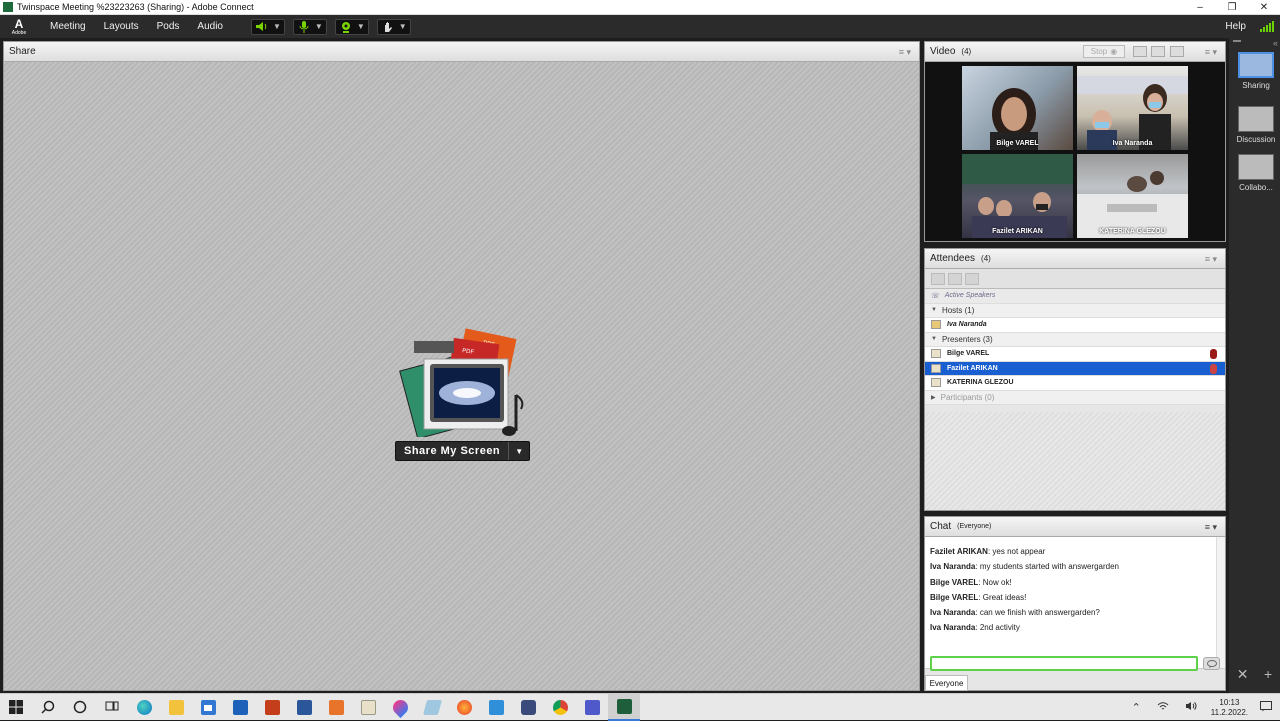 Image resolution: width=1280 pixels, height=721 pixels. Describe the element at coordinates (496, 707) in the screenshot. I see `remote-desktop-icon` at that location.